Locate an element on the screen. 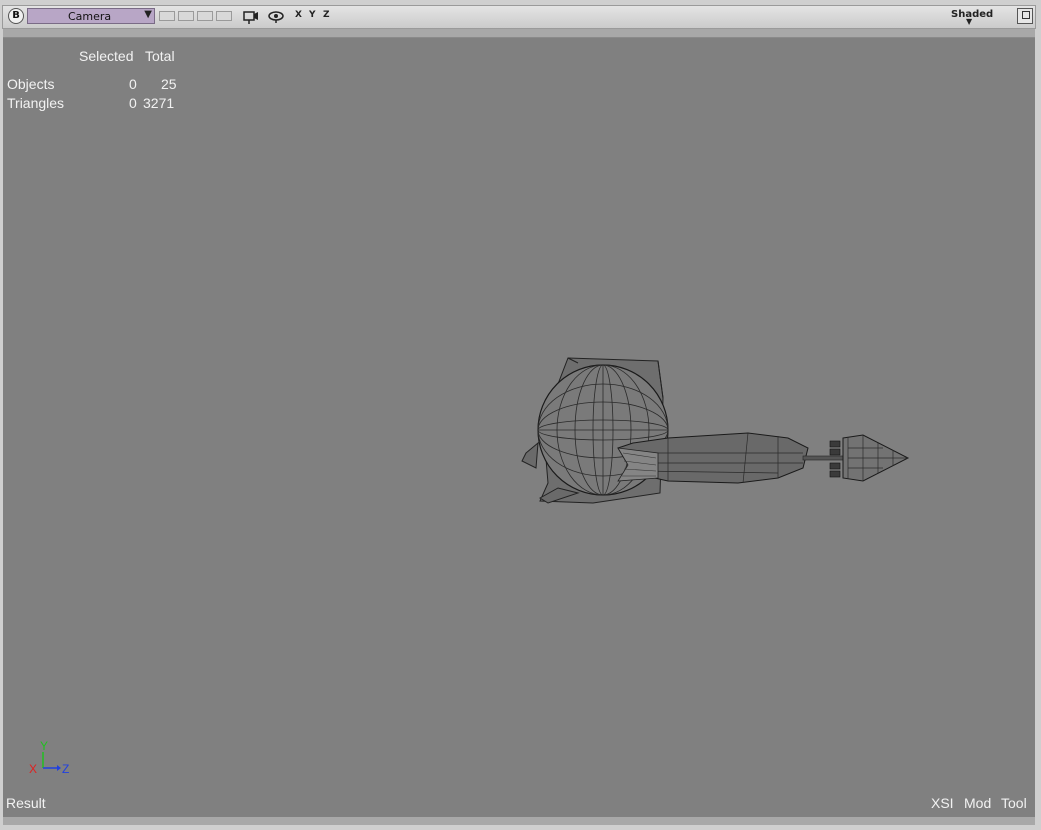 The height and width of the screenshot is (830, 1041). camera-dropdown: Camera ▼ is located at coordinates (91, 16).